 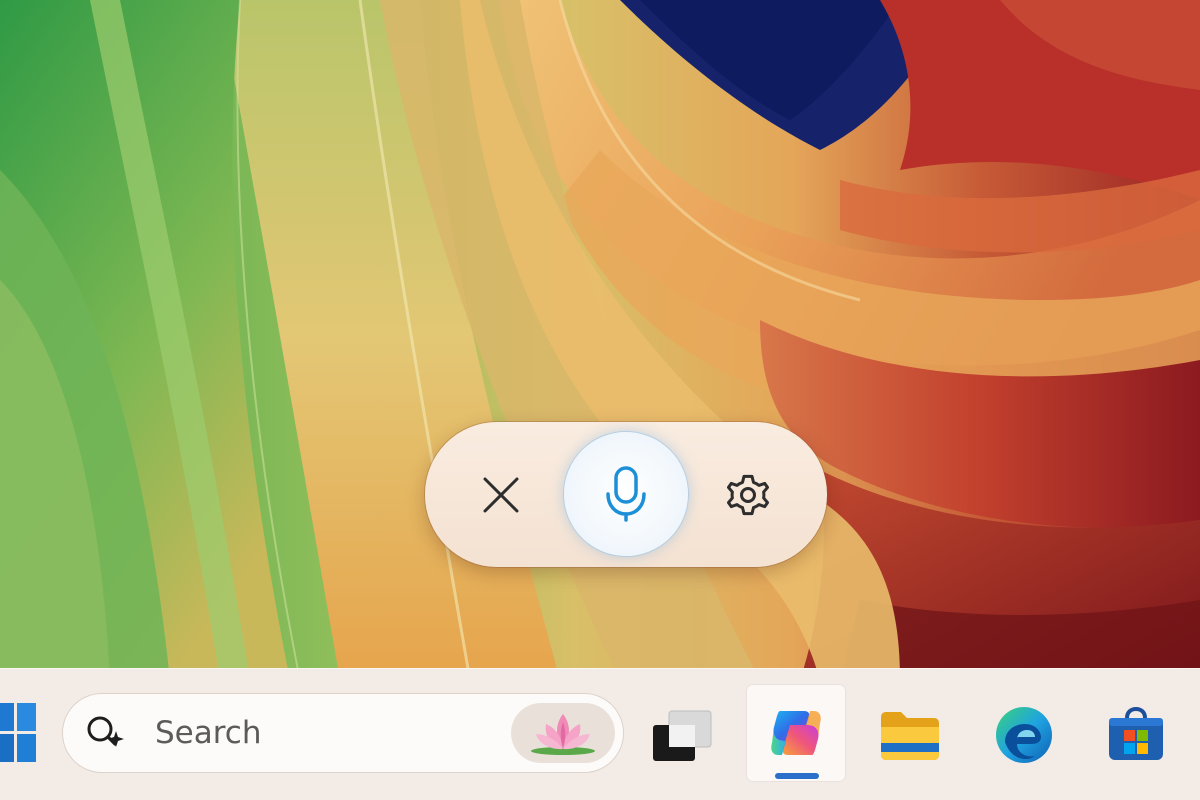 I want to click on microphone-icon, so click(x=626, y=494).